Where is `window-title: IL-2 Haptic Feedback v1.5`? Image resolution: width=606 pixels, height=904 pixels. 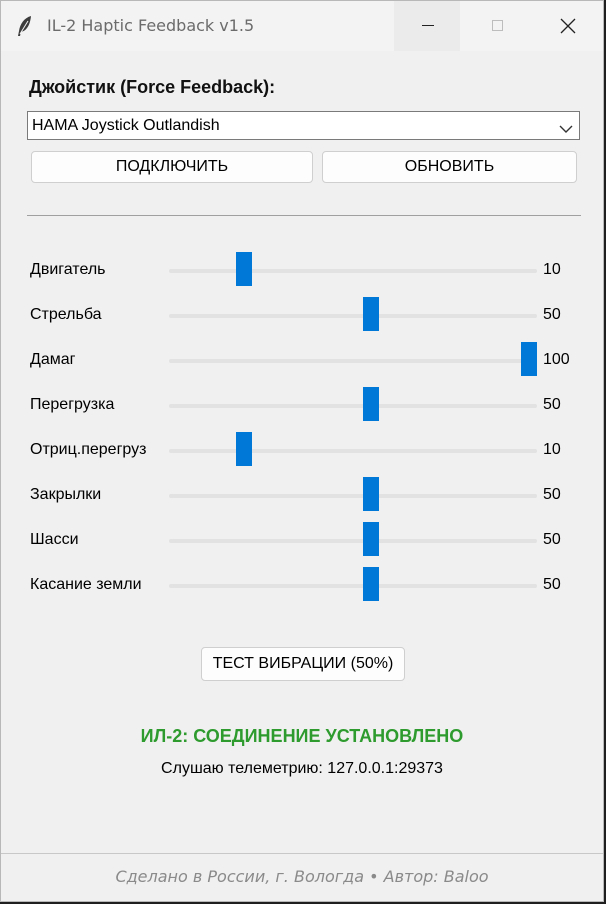
window-title: IL-2 Haptic Feedback v1.5 is located at coordinates (151, 25).